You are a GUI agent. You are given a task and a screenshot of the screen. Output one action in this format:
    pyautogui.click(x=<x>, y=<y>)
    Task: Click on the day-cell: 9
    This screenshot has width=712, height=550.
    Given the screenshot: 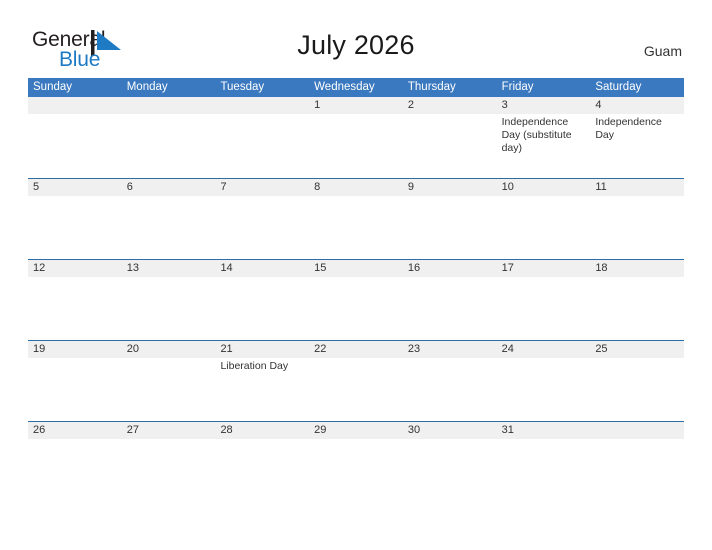 What is the action you would take?
    pyautogui.click(x=450, y=219)
    